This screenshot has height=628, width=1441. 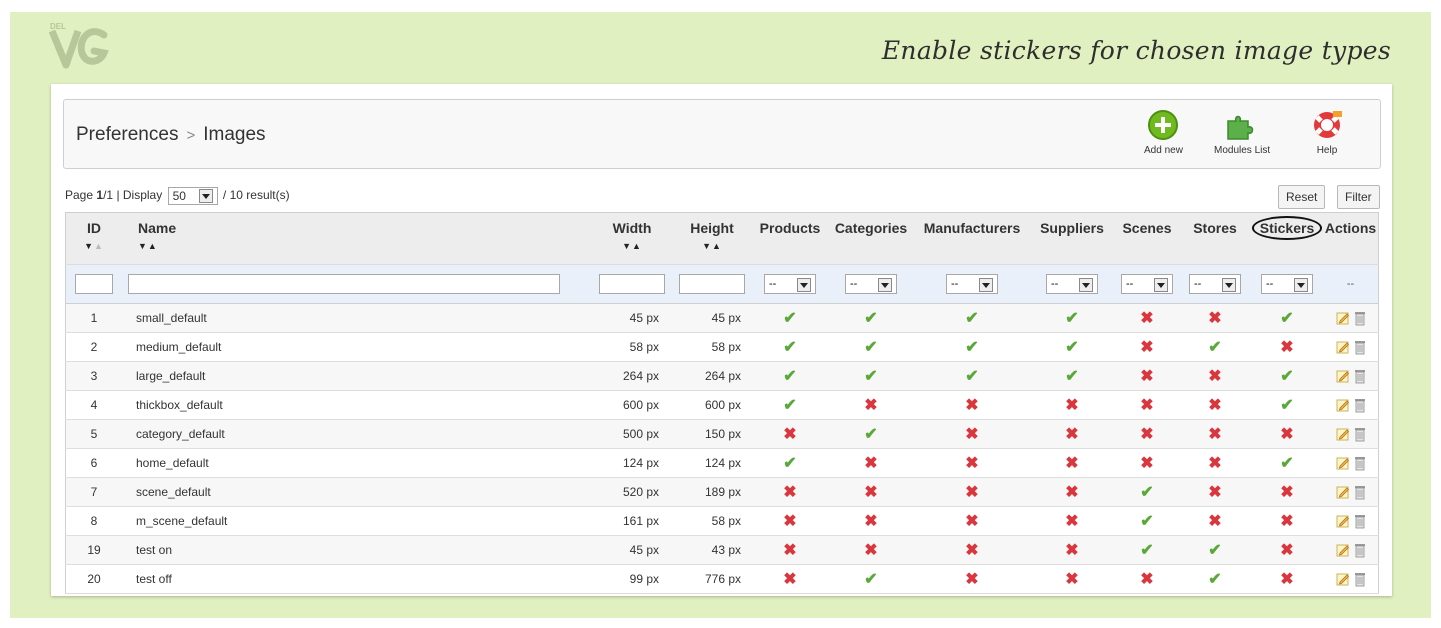 I want to click on filter-name-input, so click(x=344, y=284).